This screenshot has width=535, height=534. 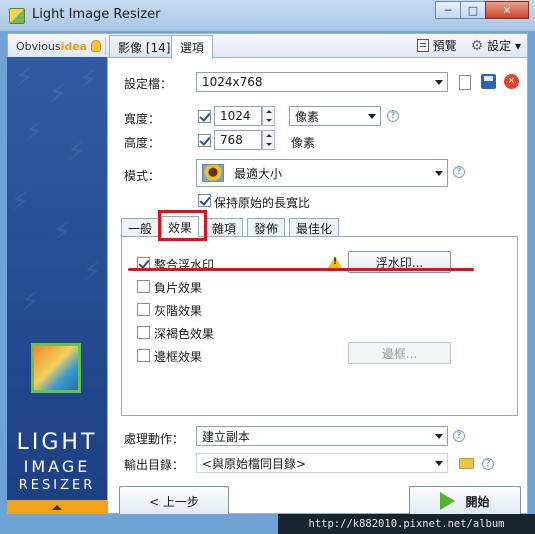 What do you see at coordinates (477, 45) in the screenshot?
I see `gear-icon: ⚙` at bounding box center [477, 45].